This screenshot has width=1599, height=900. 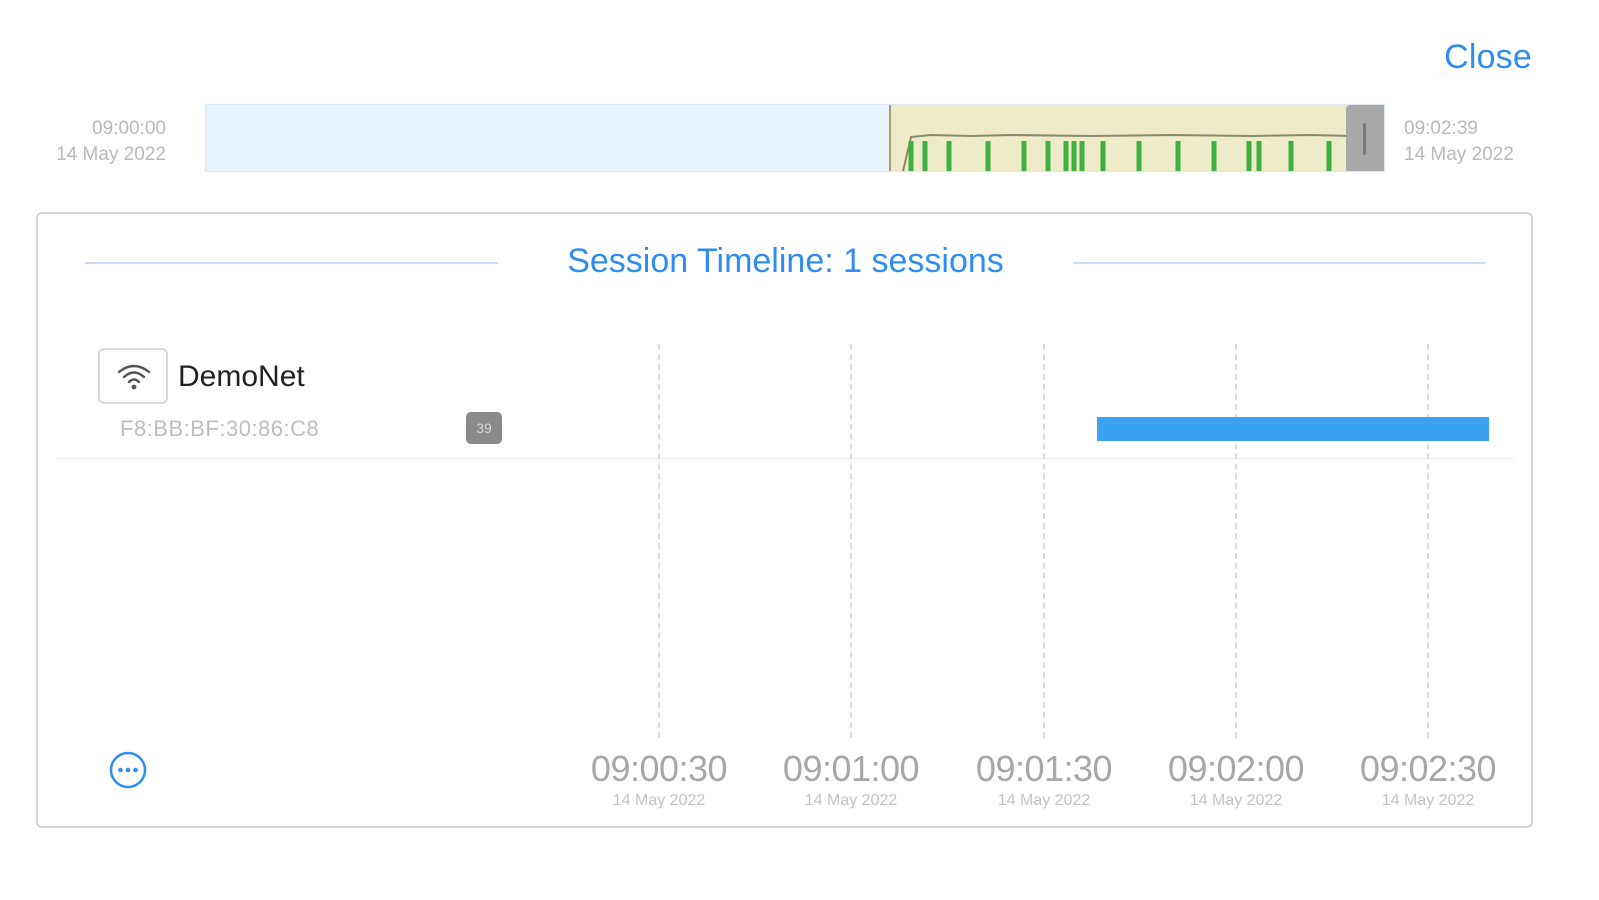 What do you see at coordinates (1488, 57) in the screenshot?
I see `close-button: Close` at bounding box center [1488, 57].